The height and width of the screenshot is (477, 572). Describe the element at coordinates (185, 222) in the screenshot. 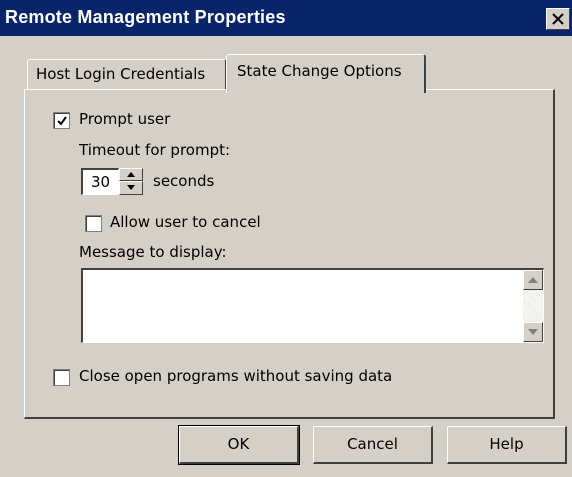

I see `allow-cancel-label: Allow user to cancel` at that location.